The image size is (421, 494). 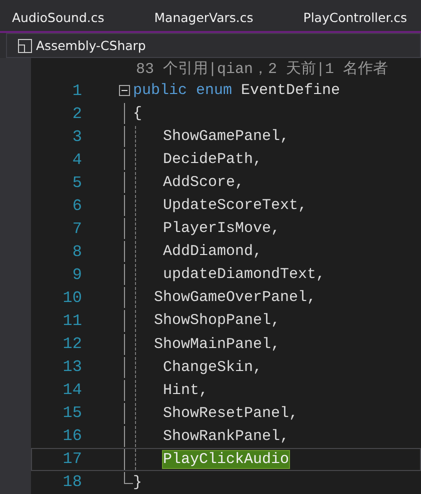 What do you see at coordinates (217, 321) in the screenshot?
I see `code-text: ShowShopPanel,` at bounding box center [217, 321].